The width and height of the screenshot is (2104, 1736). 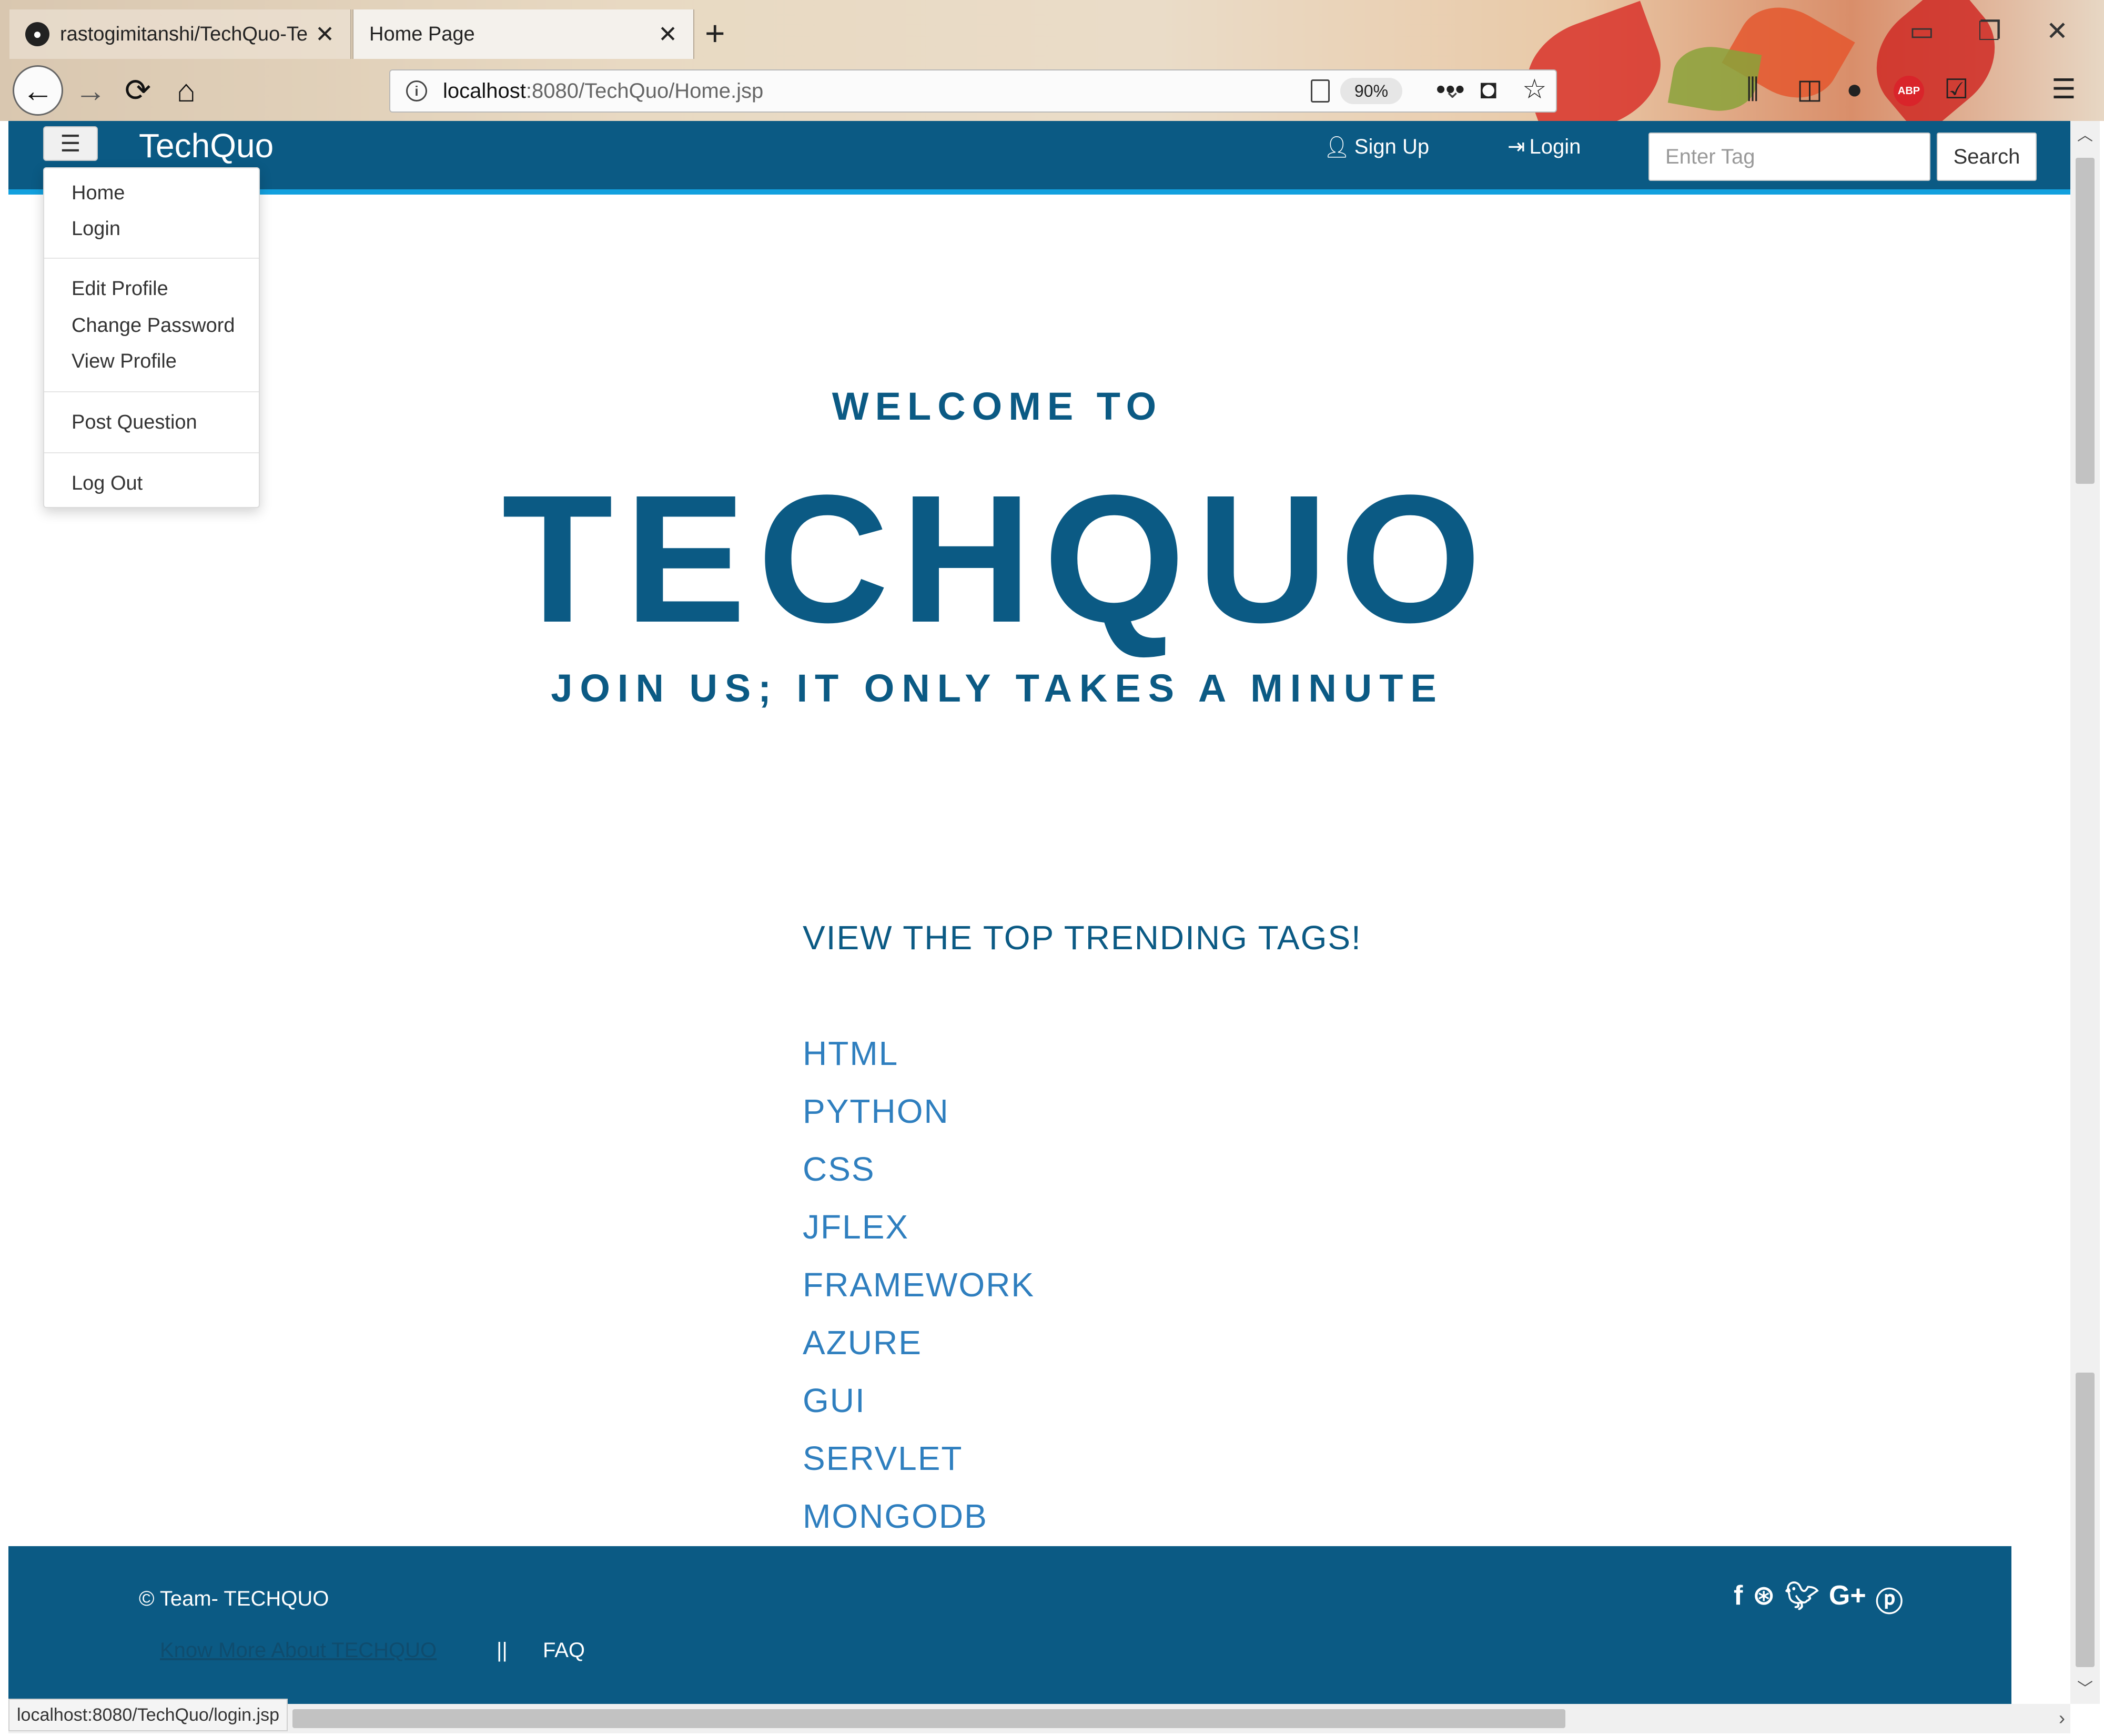 What do you see at coordinates (1810, 89) in the screenshot?
I see `sidebar-icon: ◫` at bounding box center [1810, 89].